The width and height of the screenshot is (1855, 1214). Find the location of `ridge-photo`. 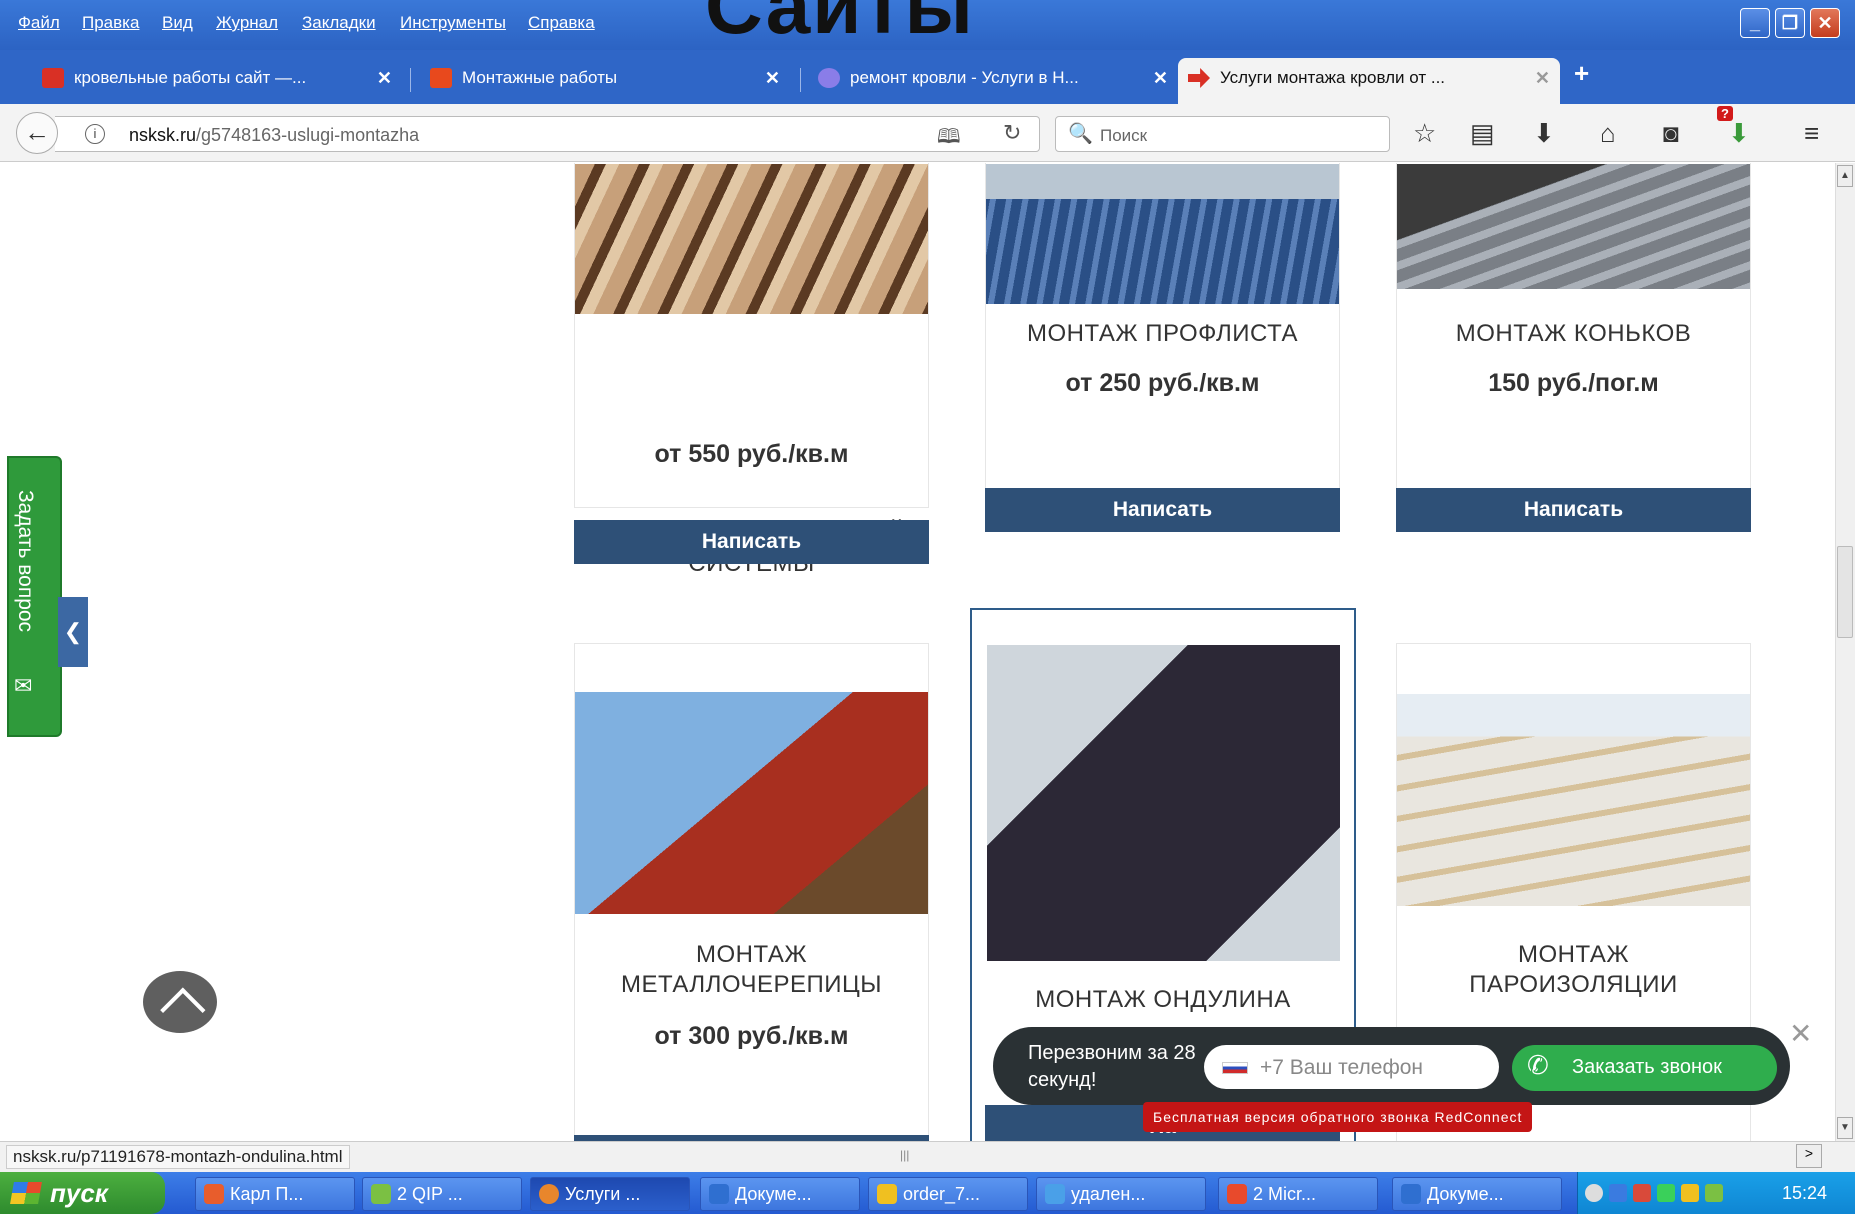

ridge-photo is located at coordinates (1573, 226).